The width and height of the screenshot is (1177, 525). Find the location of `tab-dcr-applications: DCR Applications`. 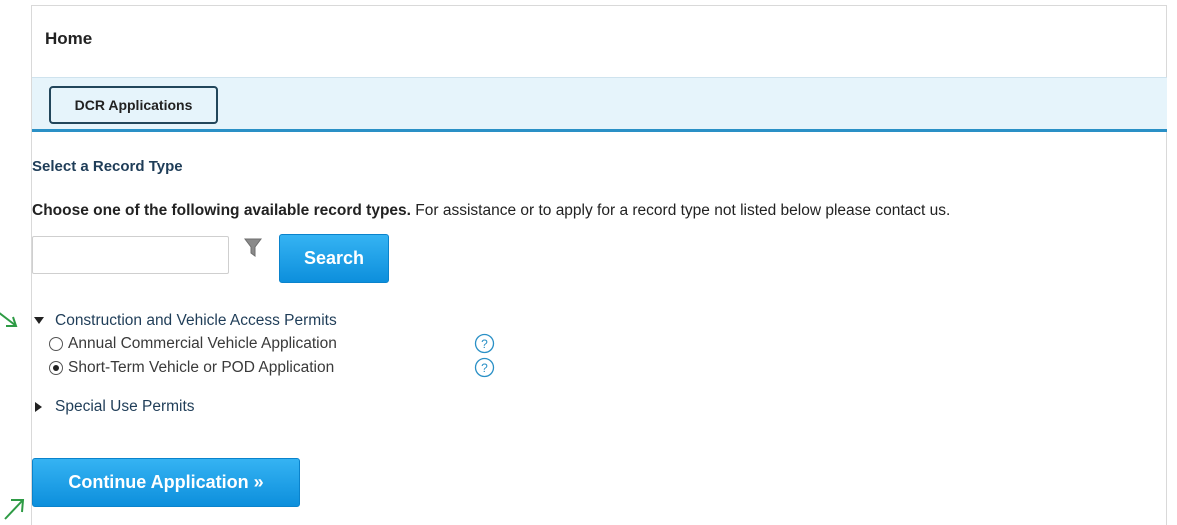

tab-dcr-applications: DCR Applications is located at coordinates (133, 105).